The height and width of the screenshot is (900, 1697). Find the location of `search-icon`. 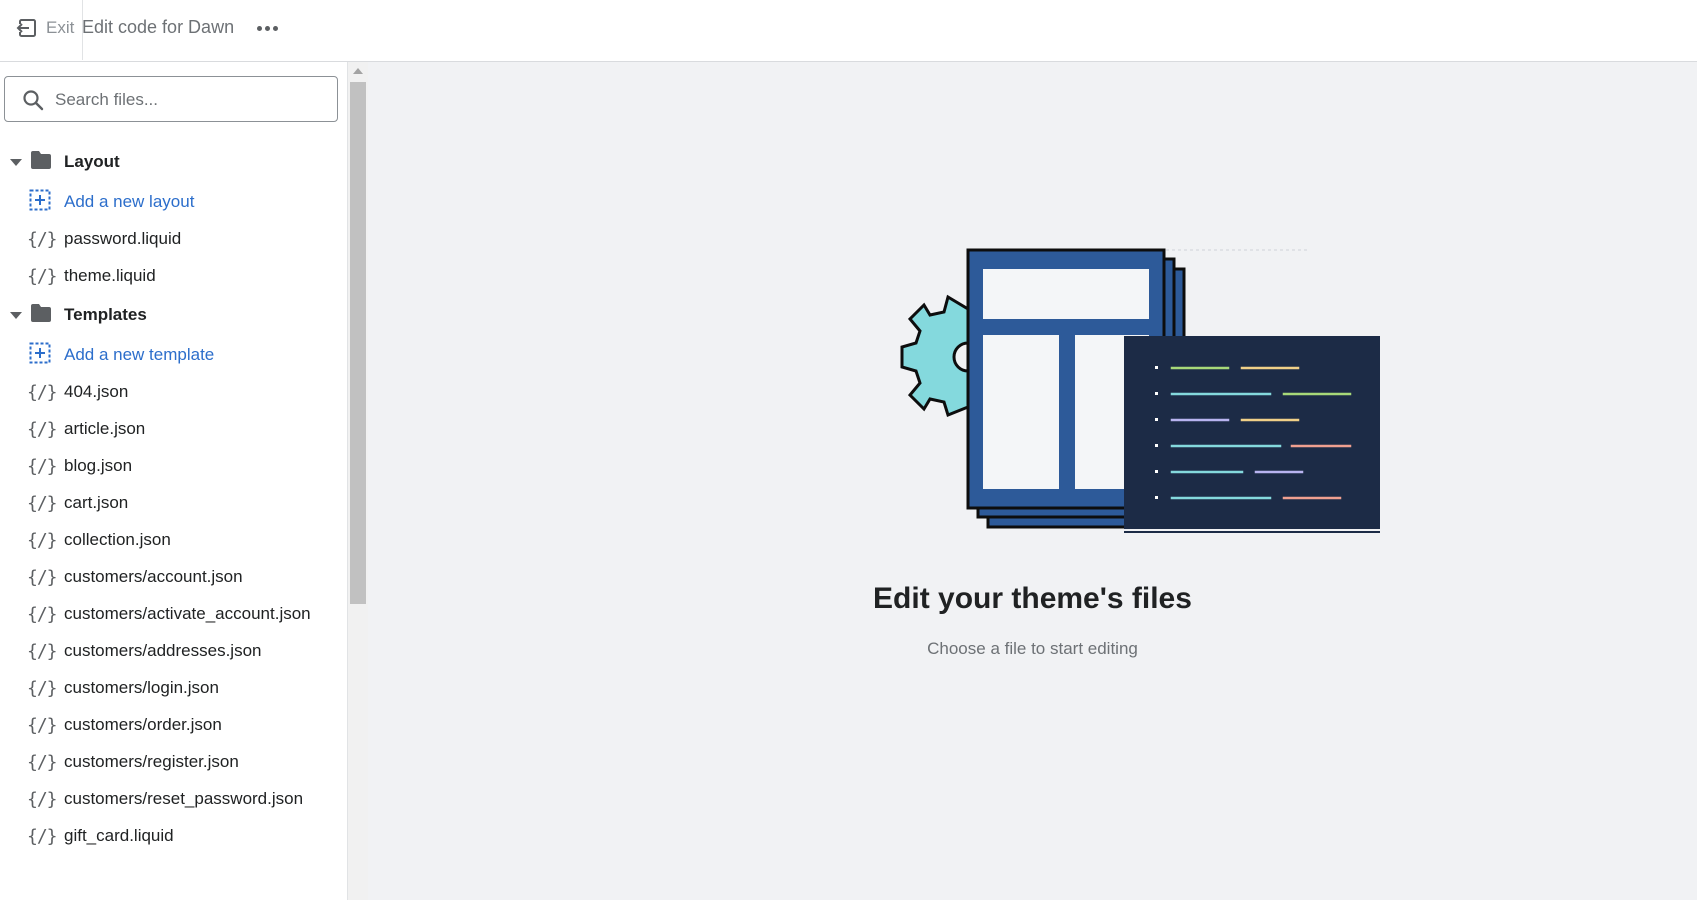

search-icon is located at coordinates (33, 100).